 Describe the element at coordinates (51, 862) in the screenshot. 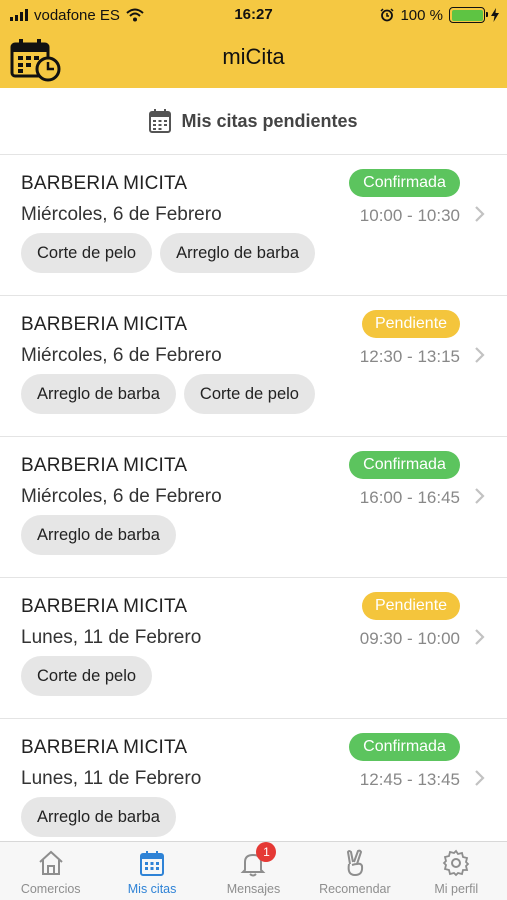

I see `house-icon` at that location.